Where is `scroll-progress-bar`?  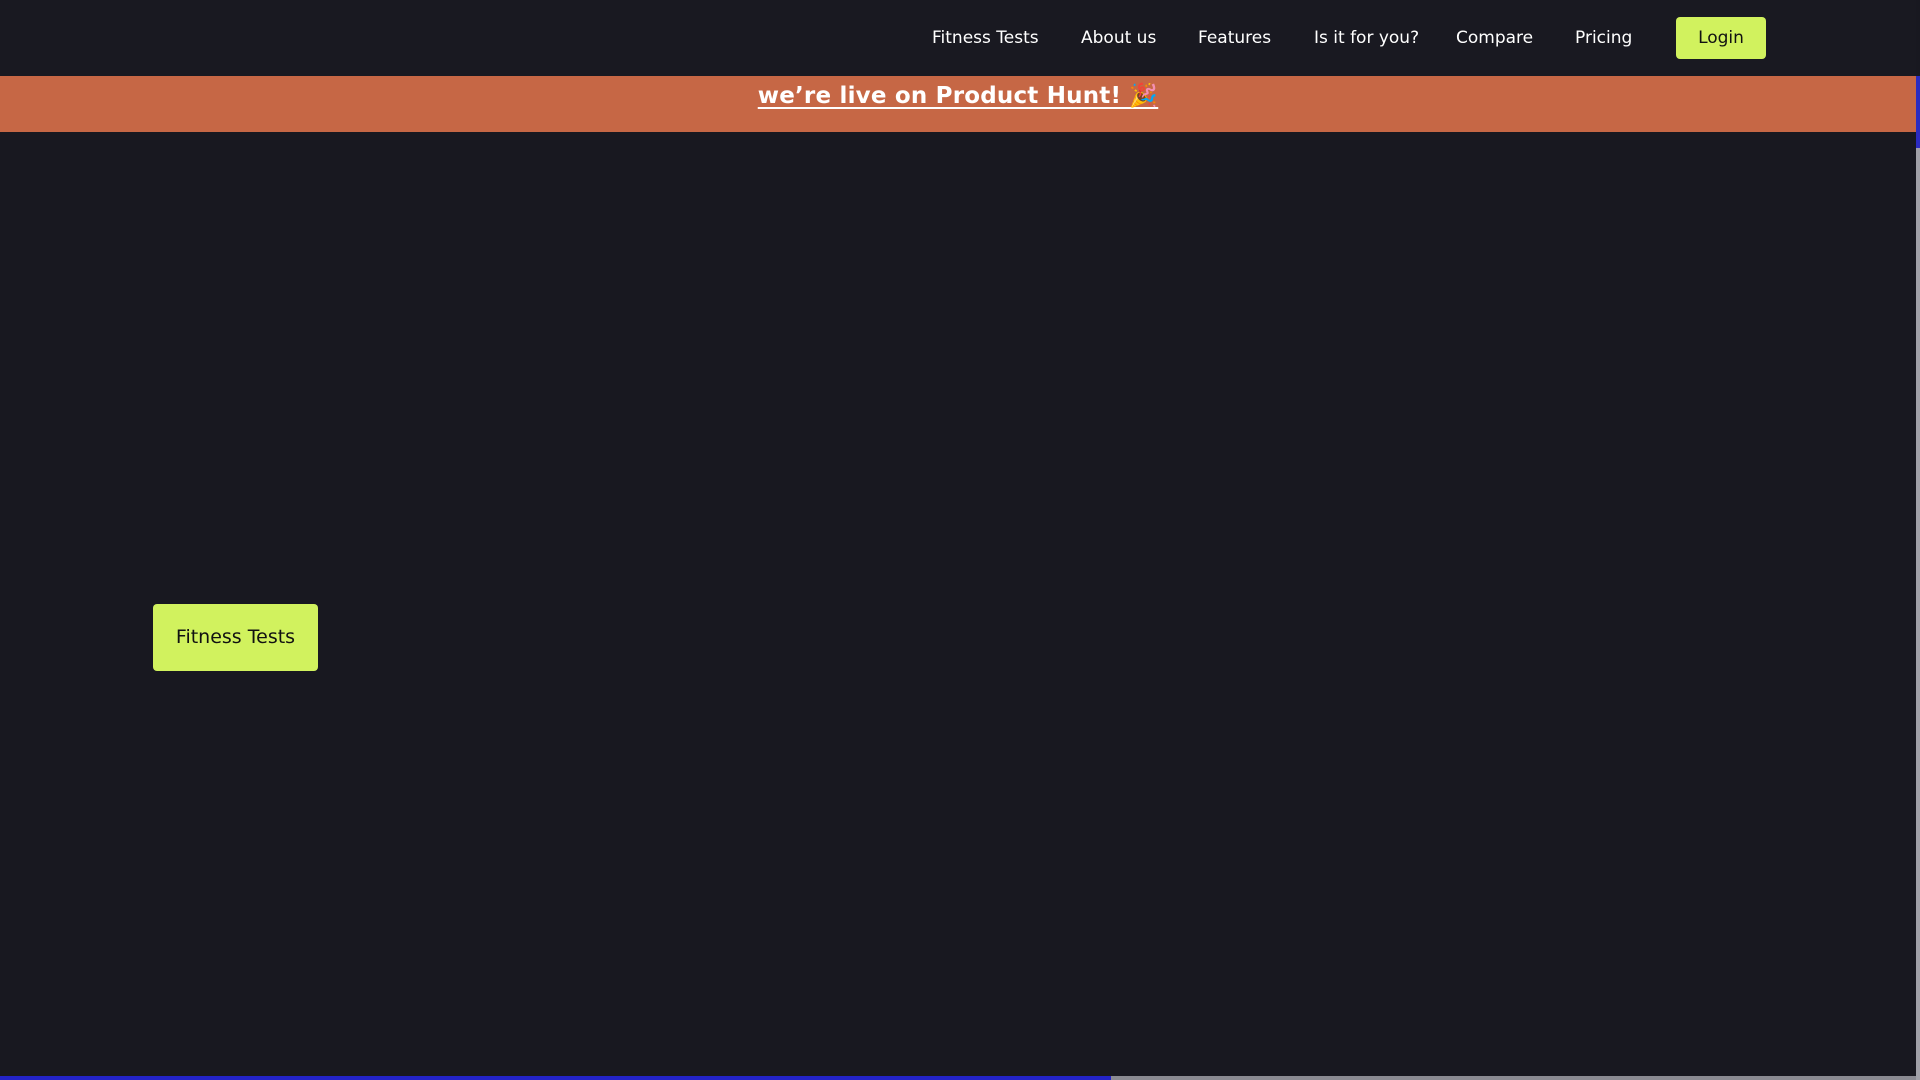 scroll-progress-bar is located at coordinates (958, 1078).